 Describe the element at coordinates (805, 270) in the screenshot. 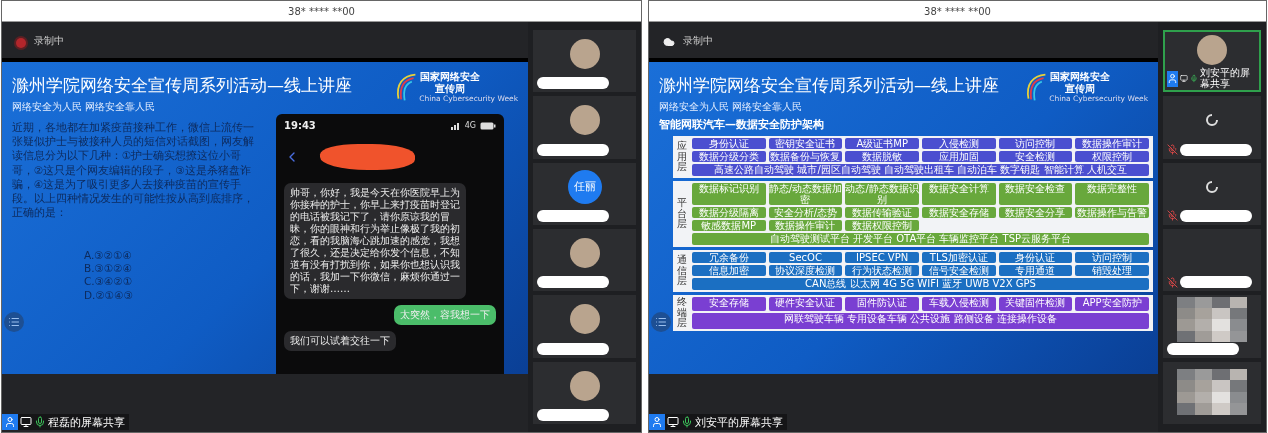

I see `diagram-chip: 协议深度检测` at that location.